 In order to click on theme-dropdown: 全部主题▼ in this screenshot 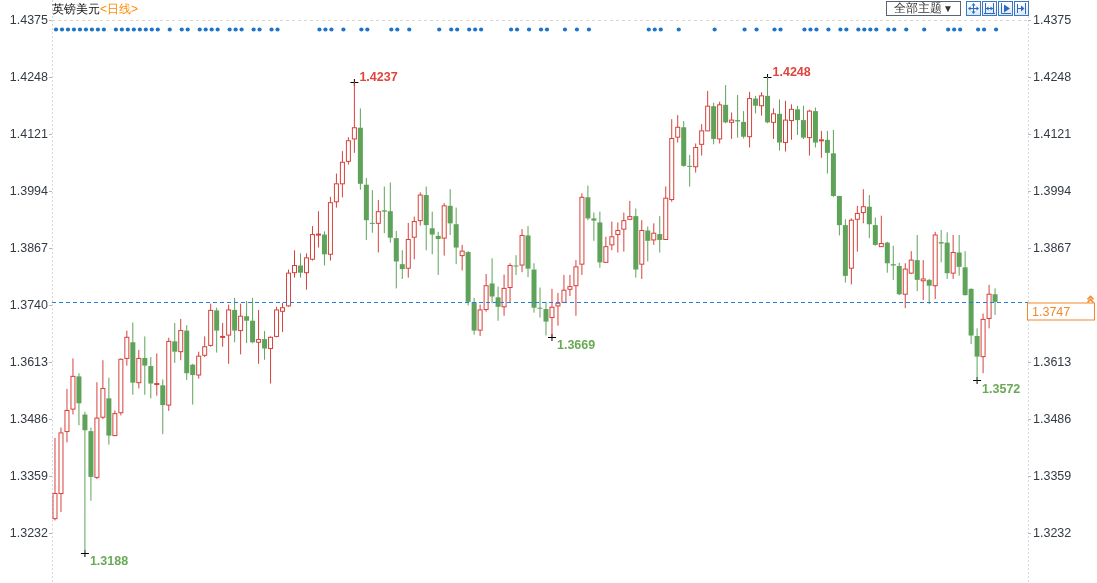, I will do `click(923, 8)`.